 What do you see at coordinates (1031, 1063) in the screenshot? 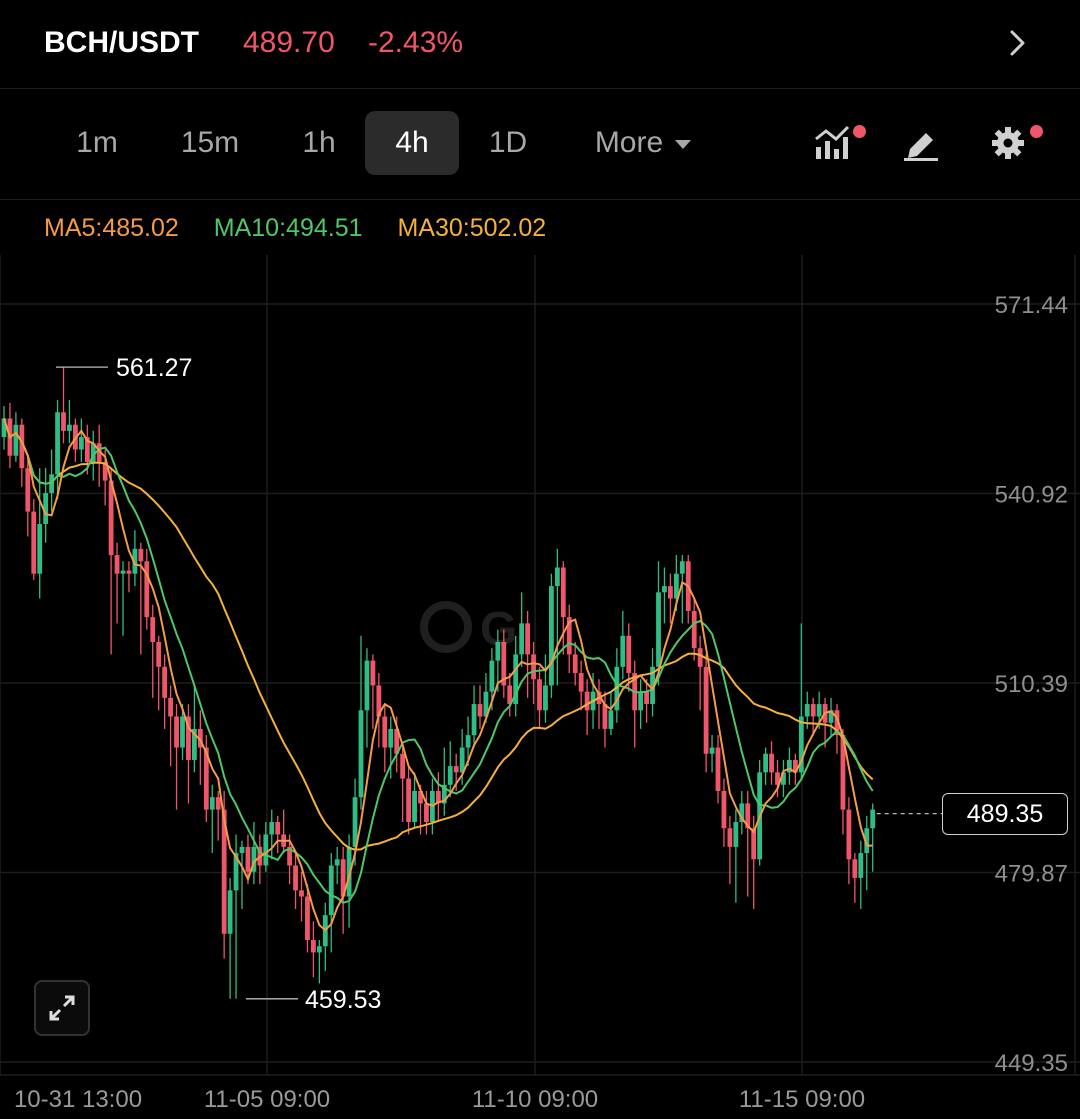
I see `price-axis-label: 449.35` at bounding box center [1031, 1063].